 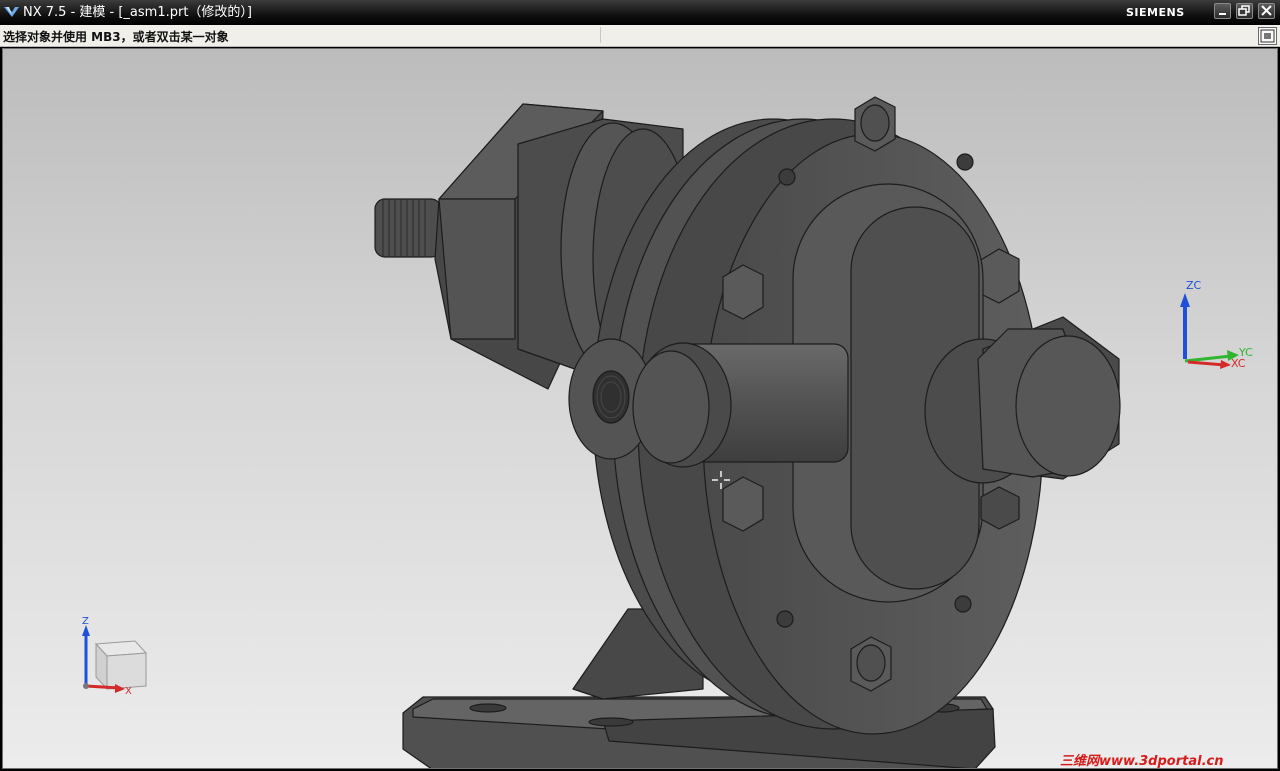 I want to click on restore-icon, so click(x=1244, y=10).